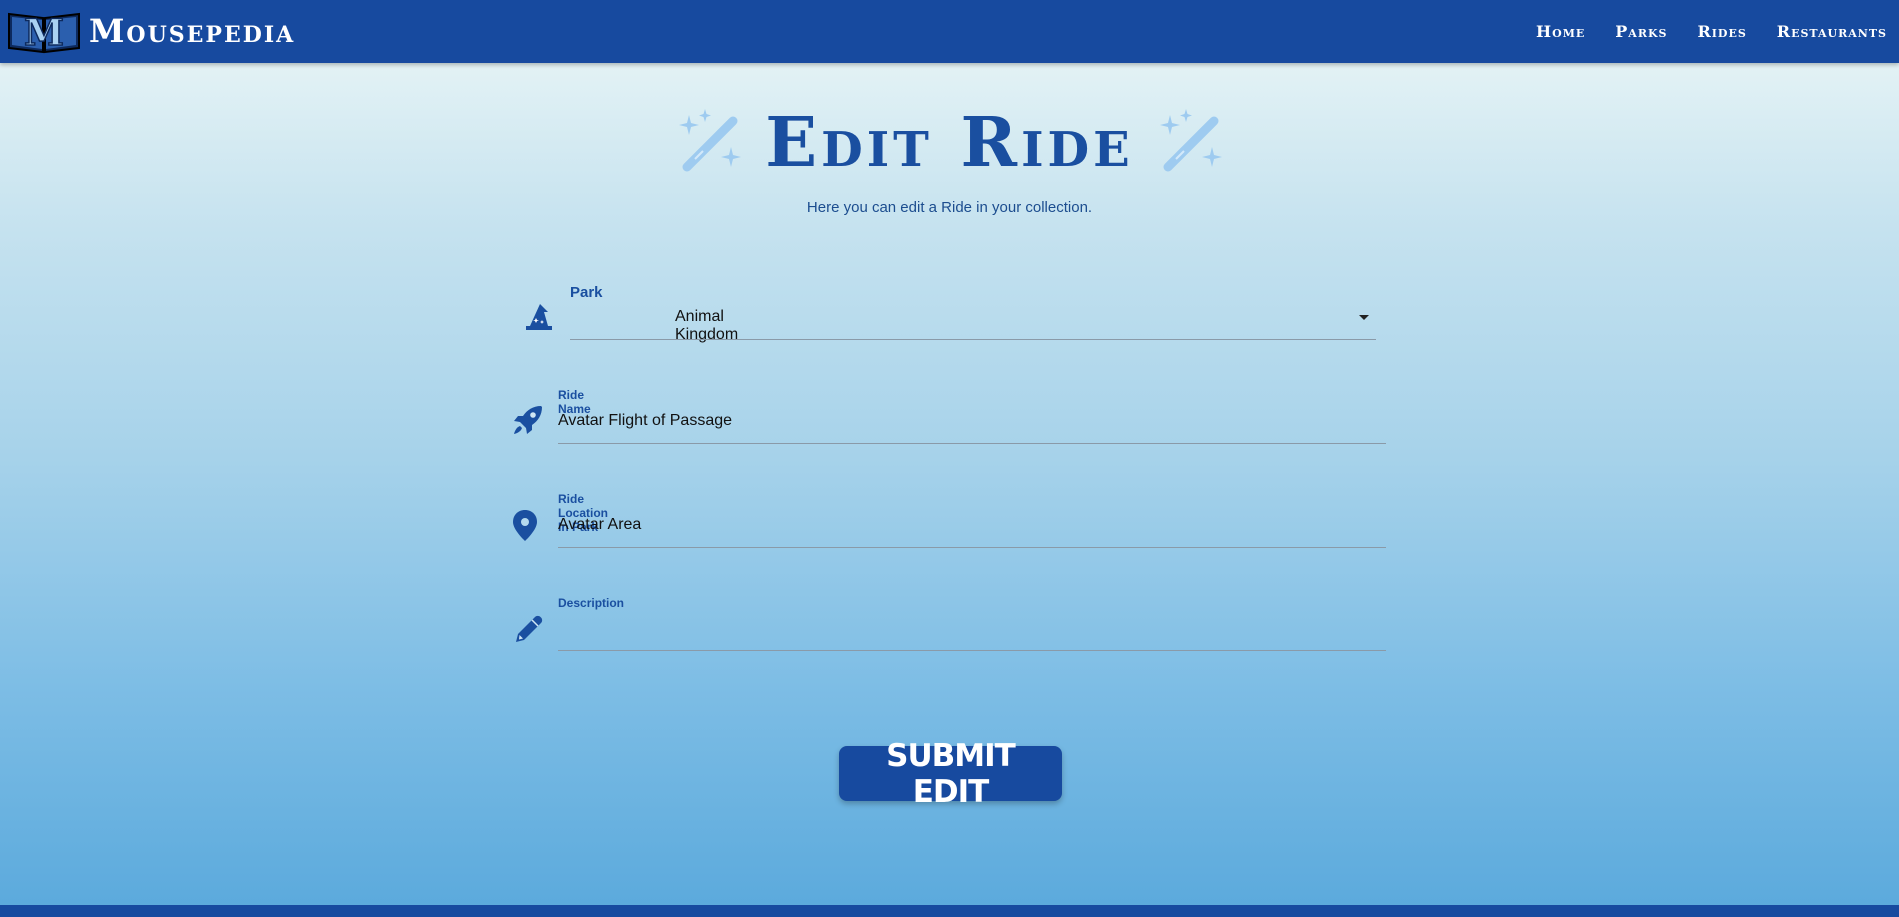 This screenshot has height=917, width=1899. I want to click on page-title: Edit Ride, so click(949, 143).